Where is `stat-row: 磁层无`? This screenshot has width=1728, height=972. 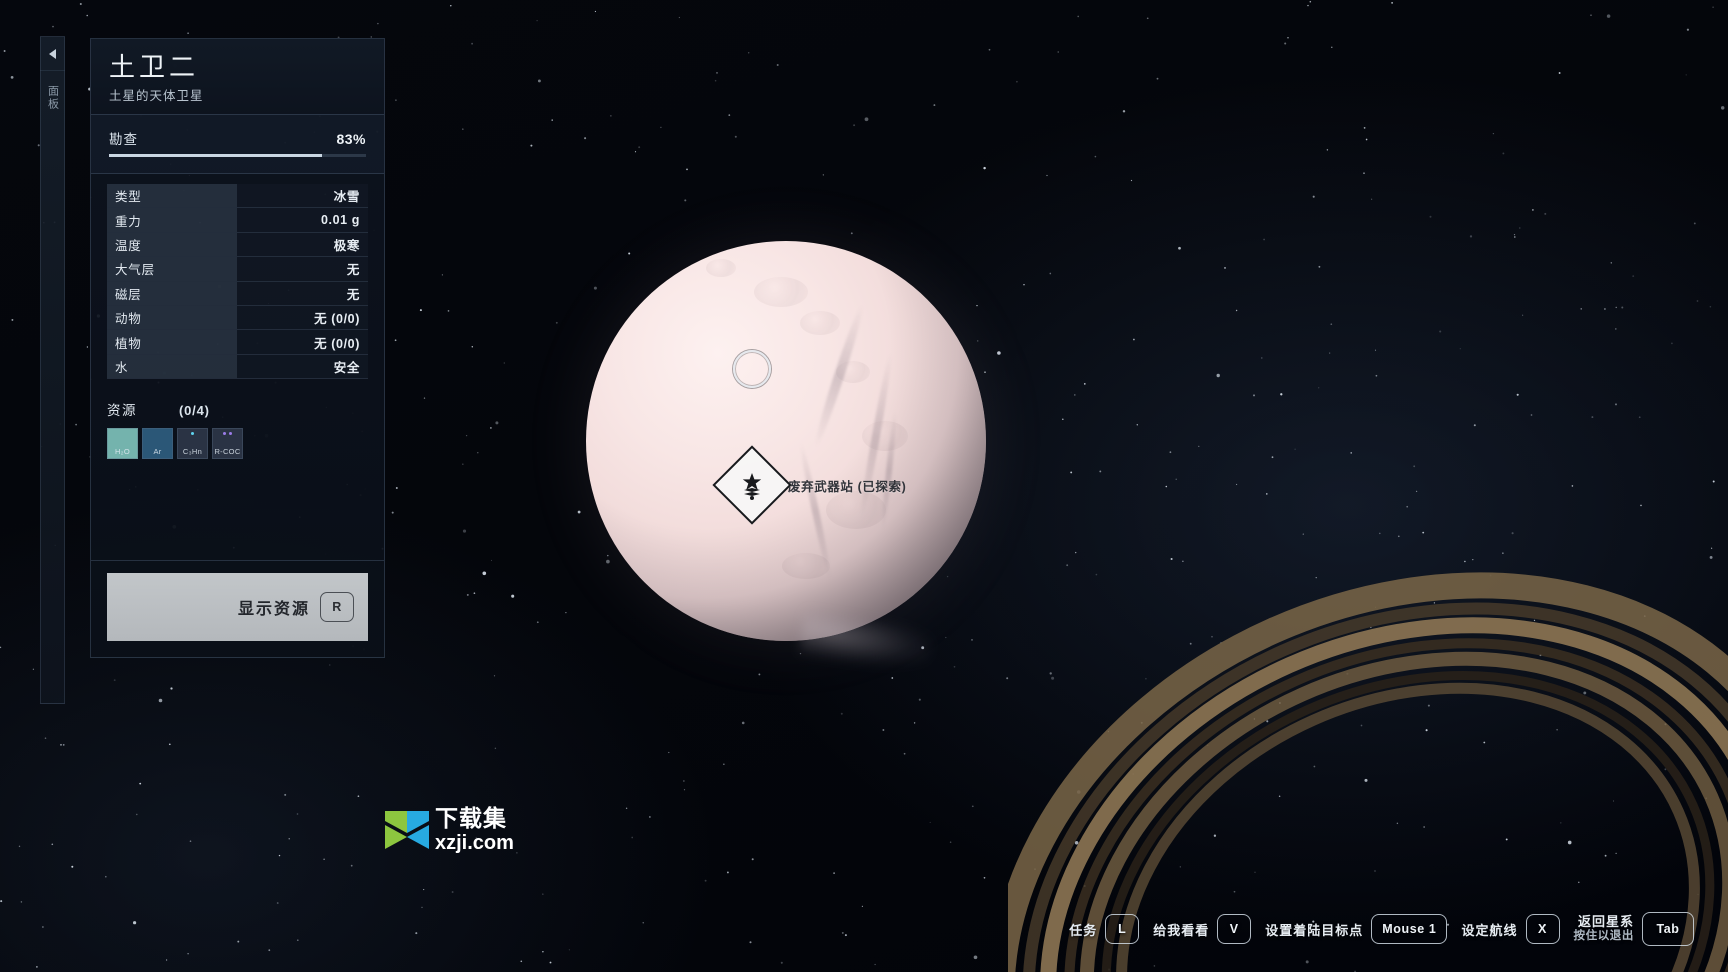
stat-row: 磁层无 is located at coordinates (237, 293).